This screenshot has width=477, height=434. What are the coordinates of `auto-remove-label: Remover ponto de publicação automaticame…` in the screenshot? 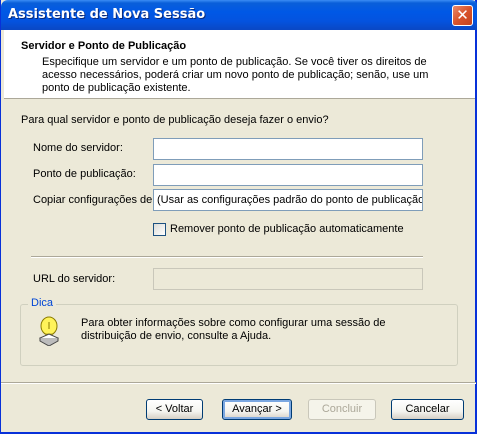 It's located at (287, 229).